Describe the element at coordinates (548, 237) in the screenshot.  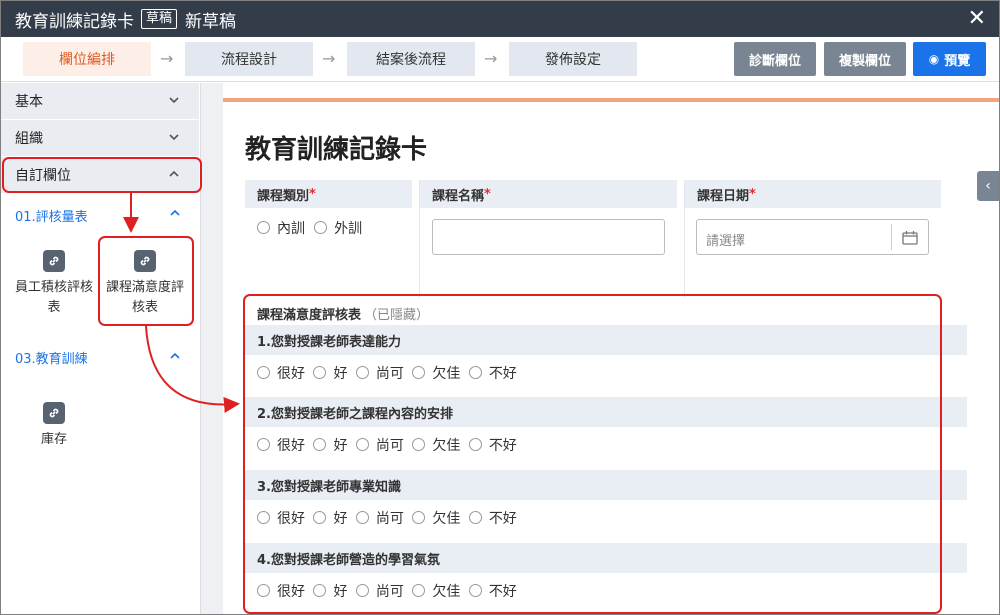
I see `course-name-input` at that location.